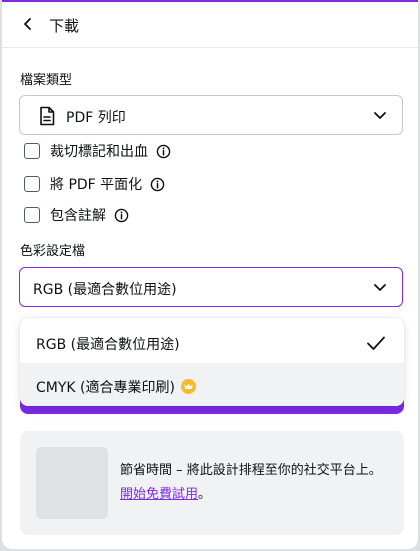  Describe the element at coordinates (53, 251) in the screenshot. I see `color-profile-label: 色彩設定檔` at that location.